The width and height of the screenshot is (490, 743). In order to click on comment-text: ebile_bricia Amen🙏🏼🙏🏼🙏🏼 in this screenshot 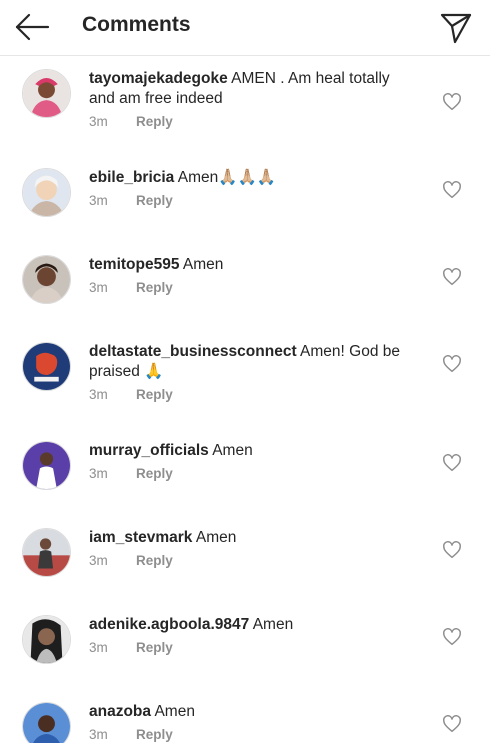, I will do `click(254, 178)`.